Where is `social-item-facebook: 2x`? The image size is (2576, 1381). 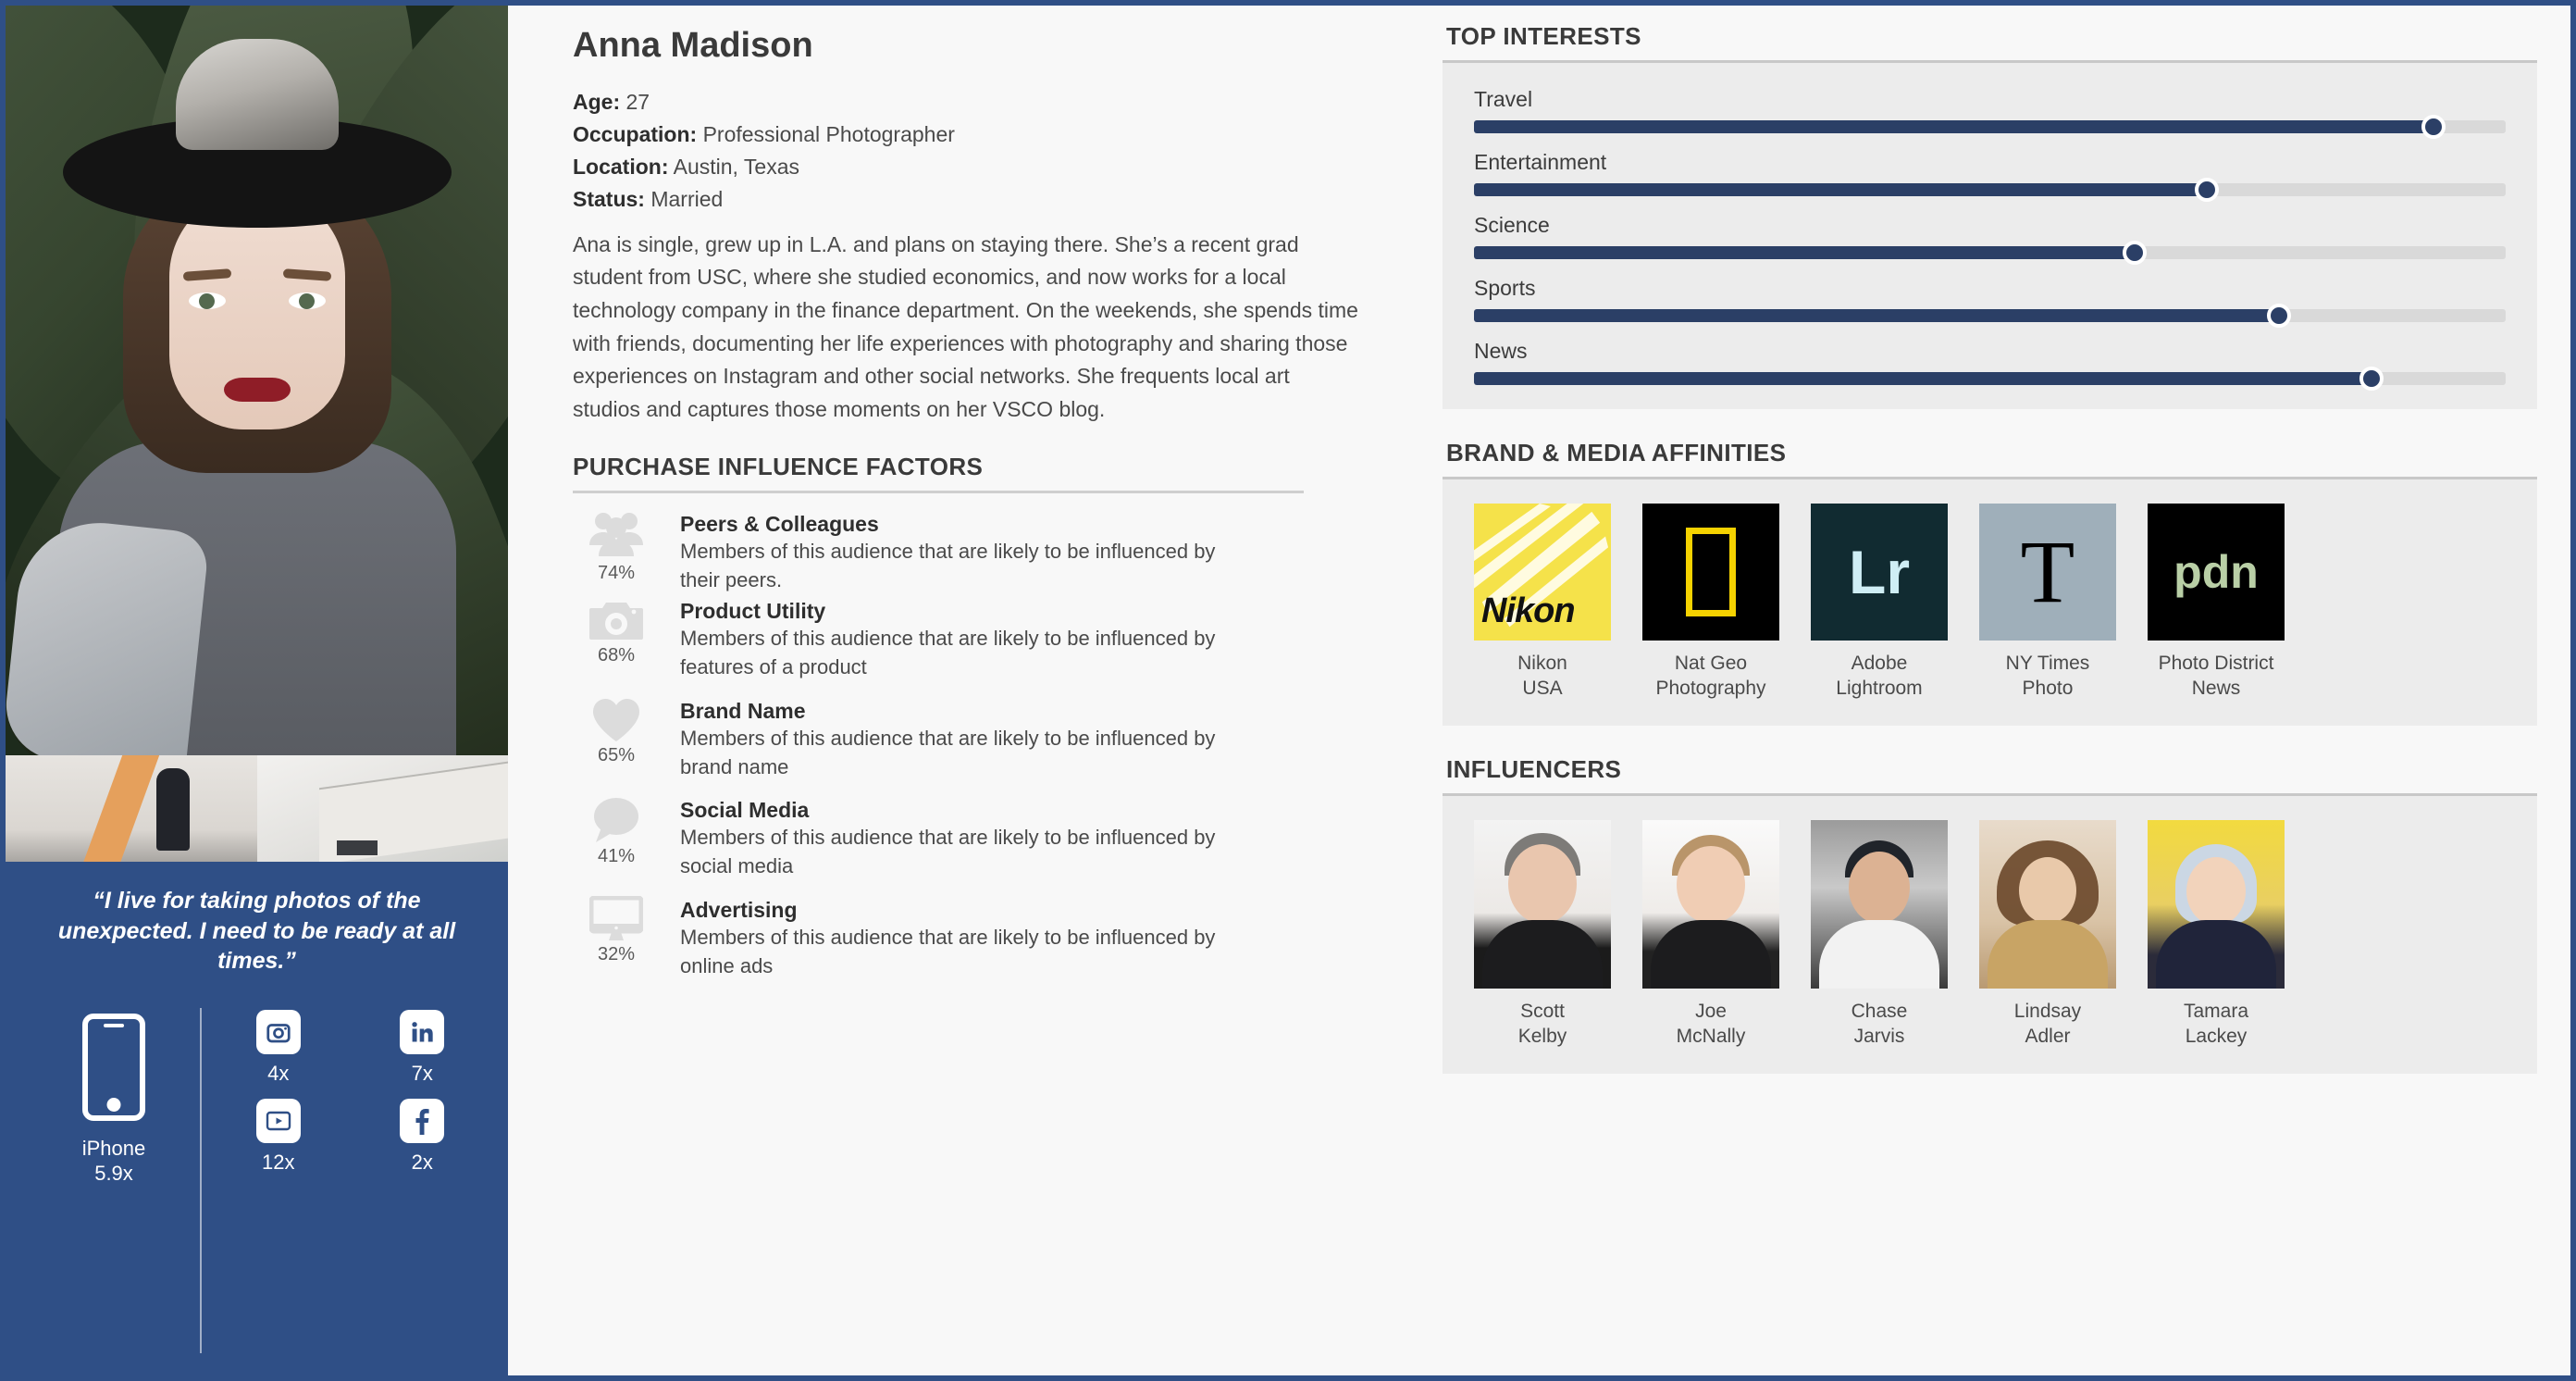 social-item-facebook: 2x is located at coordinates (423, 1136).